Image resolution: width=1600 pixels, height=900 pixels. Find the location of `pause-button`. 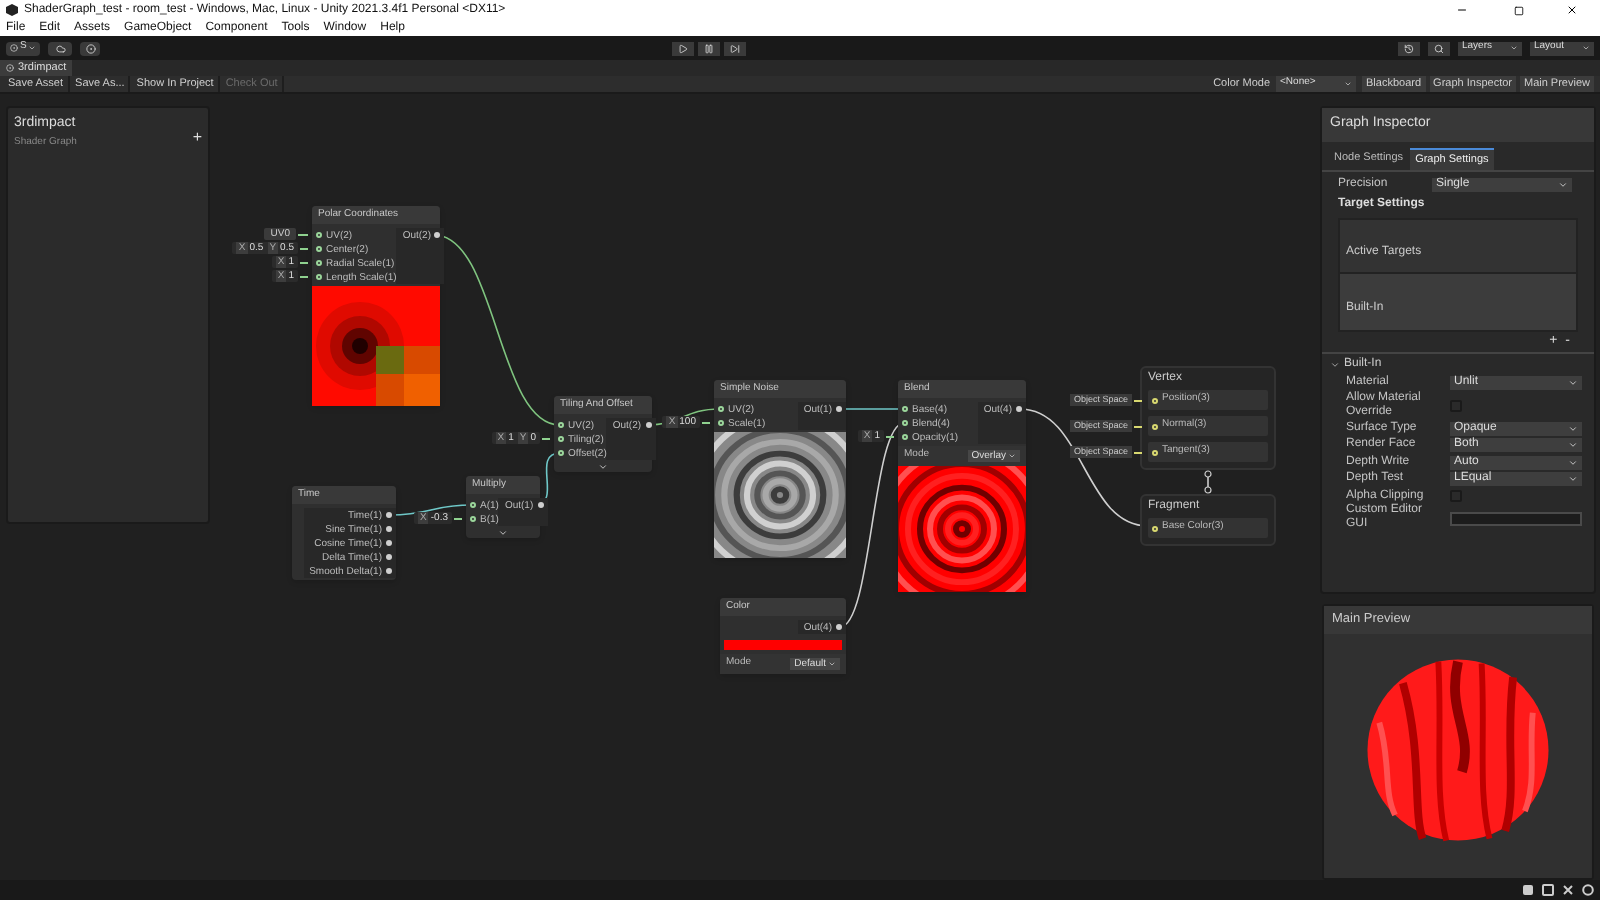

pause-button is located at coordinates (709, 48).